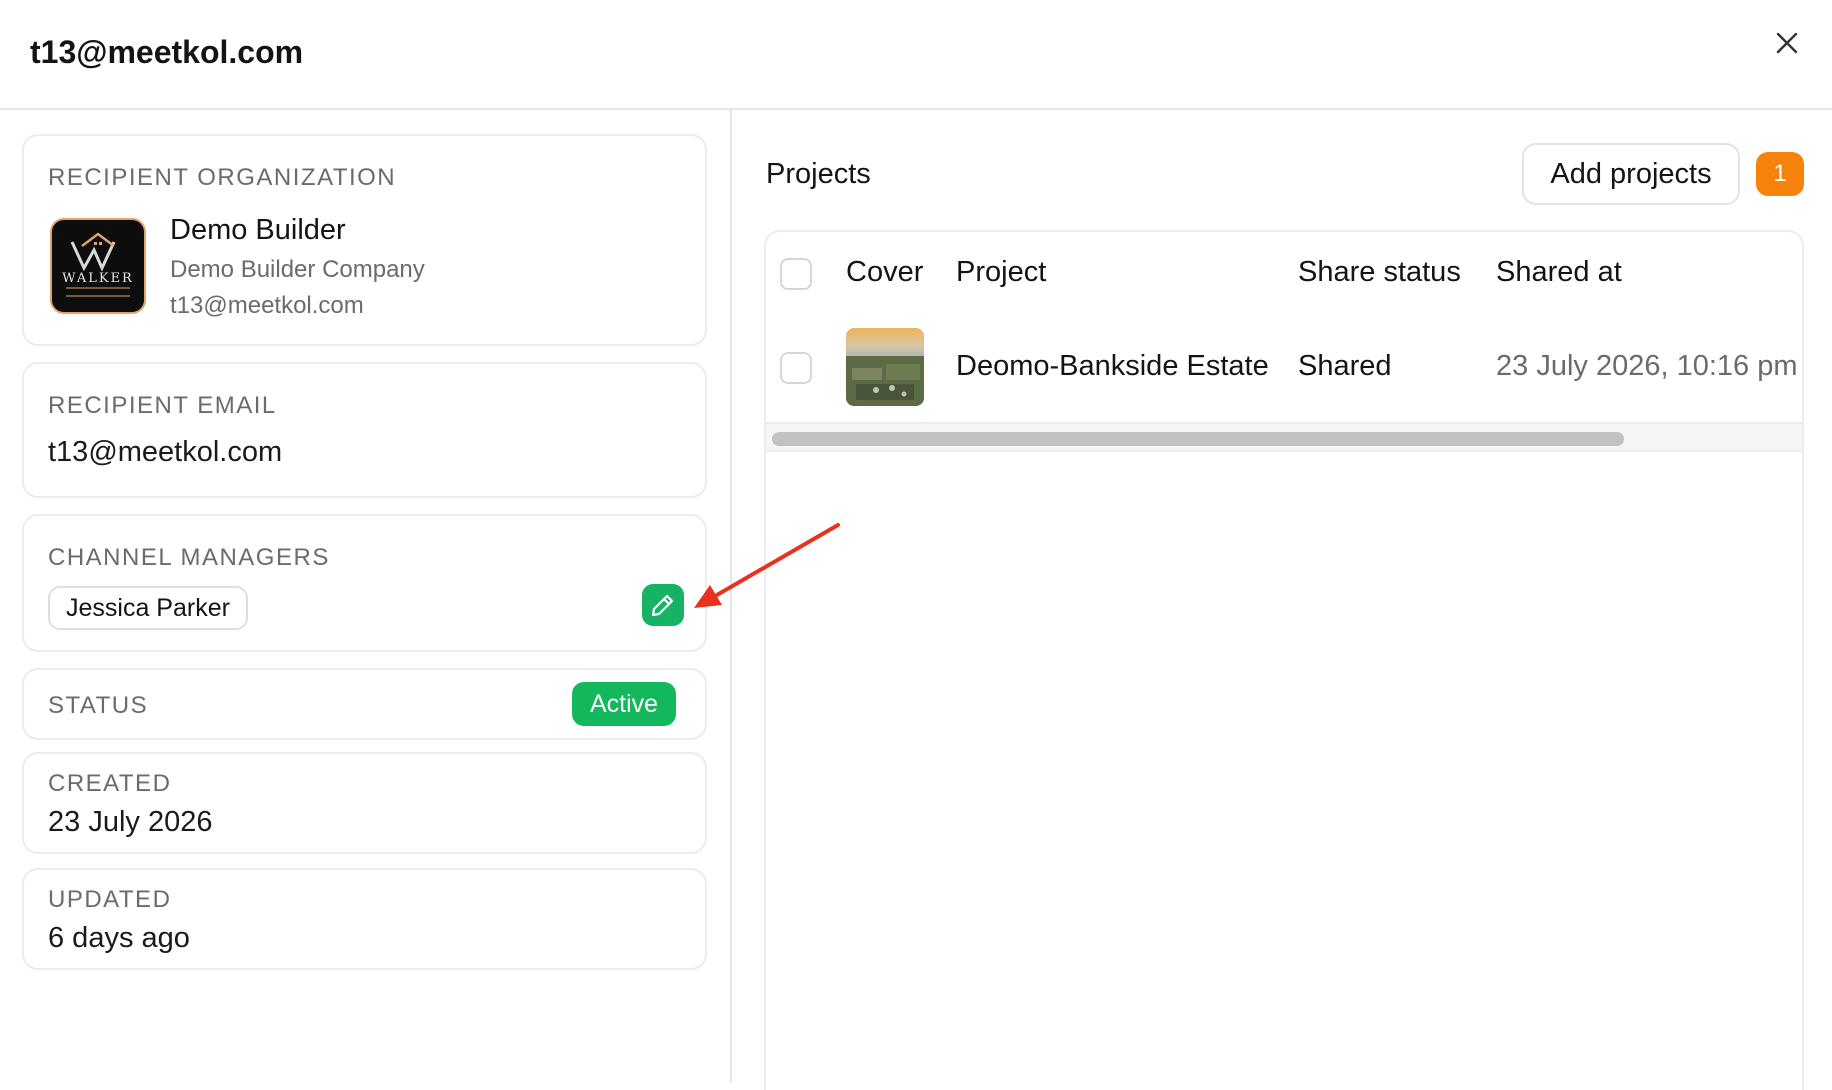 Image resolution: width=1832 pixels, height=1090 pixels. I want to click on edit-channel-managers-button, so click(663, 605).